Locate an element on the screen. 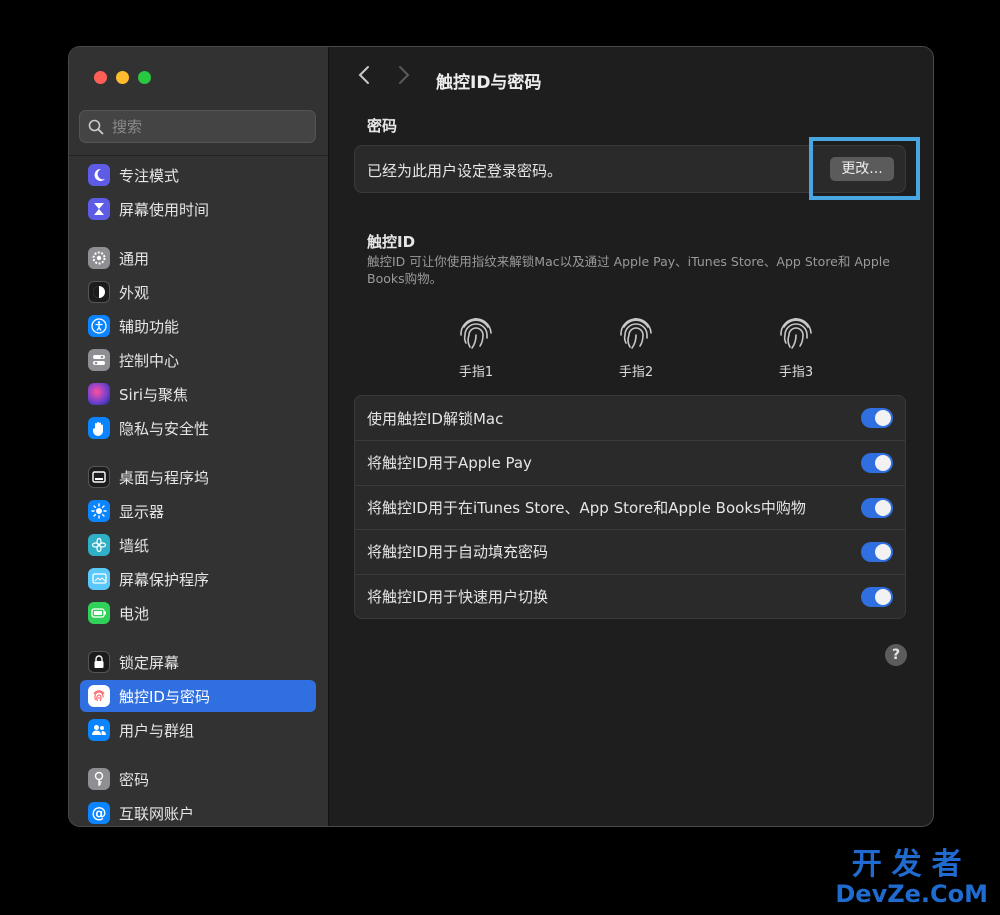  sidebar-item-accessibility: 辅助功能 is located at coordinates (198, 326).